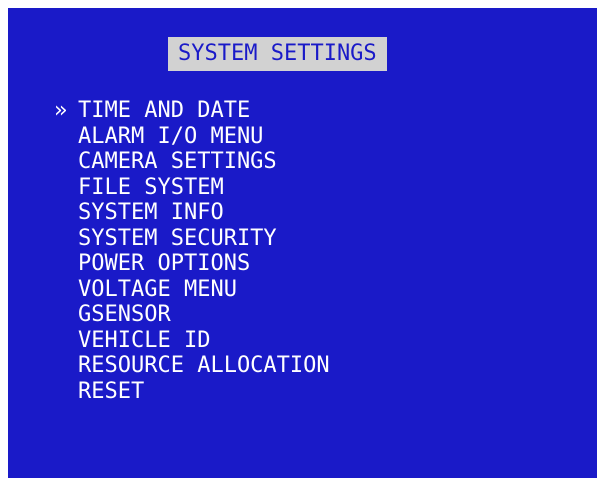  What do you see at coordinates (277, 54) in the screenshot?
I see `menu-title: SYSTEM SETTINGS` at bounding box center [277, 54].